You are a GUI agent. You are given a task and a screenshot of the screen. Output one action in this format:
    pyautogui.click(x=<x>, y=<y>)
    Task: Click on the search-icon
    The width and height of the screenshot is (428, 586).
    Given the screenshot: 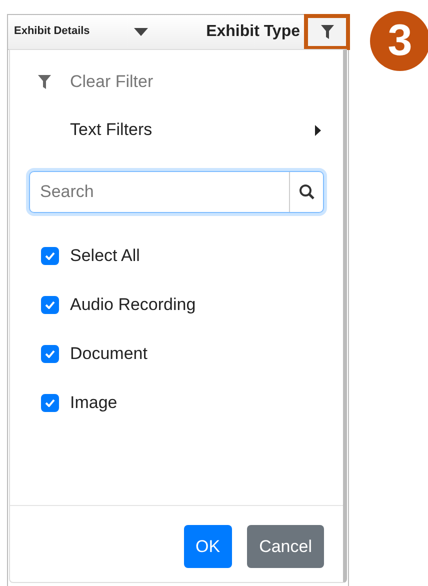 What is the action you would take?
    pyautogui.click(x=306, y=192)
    